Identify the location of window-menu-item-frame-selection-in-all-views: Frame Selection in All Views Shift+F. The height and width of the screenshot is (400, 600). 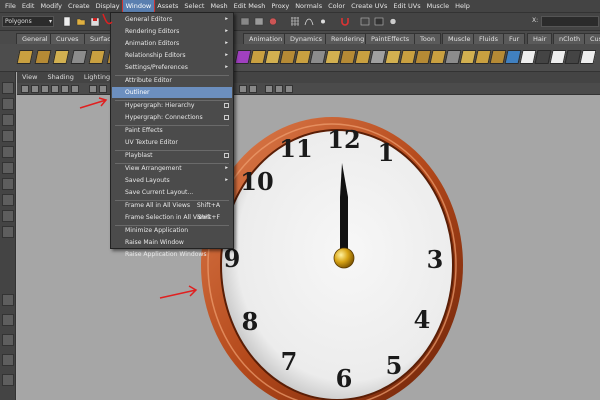
(172, 217).